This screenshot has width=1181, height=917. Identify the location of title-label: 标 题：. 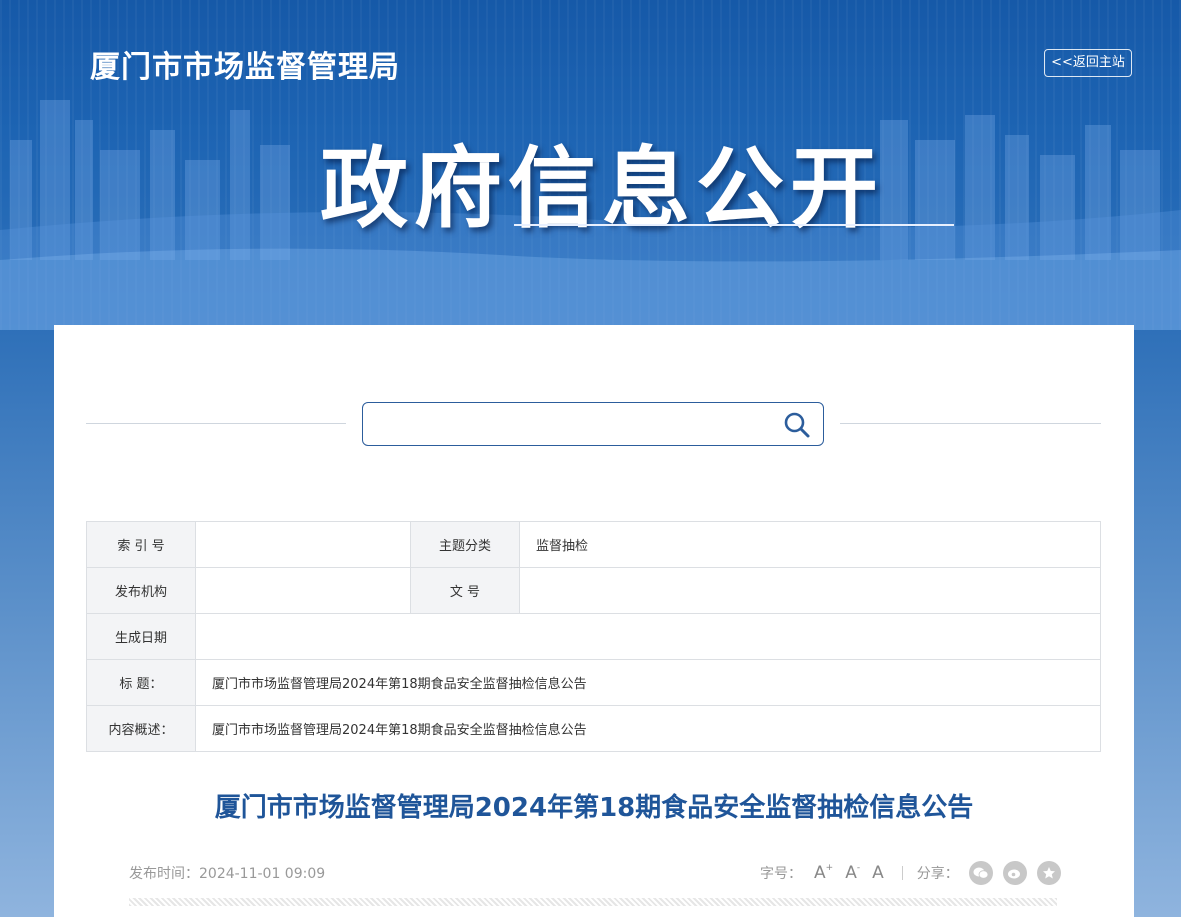
(141, 682).